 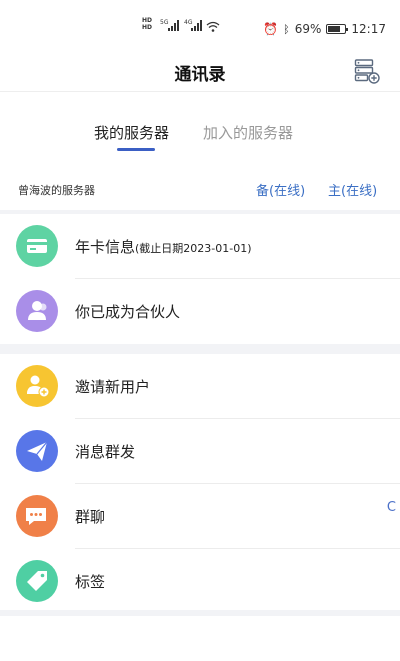 What do you see at coordinates (113, 387) in the screenshot?
I see `list-item-label: 邀请新用户` at bounding box center [113, 387].